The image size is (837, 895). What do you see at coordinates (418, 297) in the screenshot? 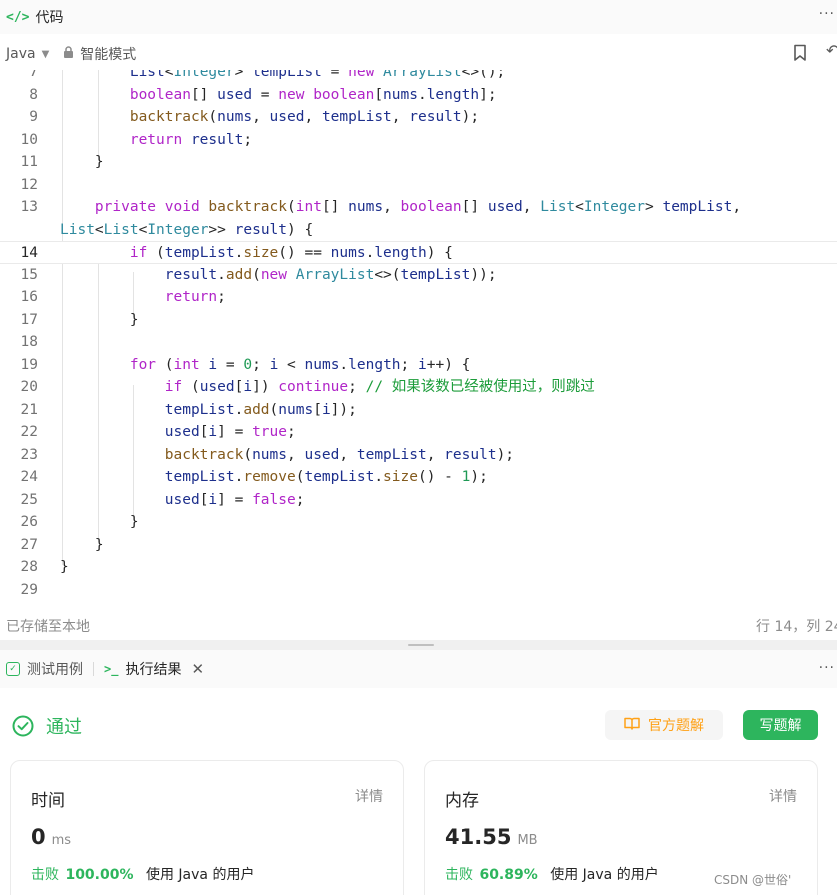
I see `code-line: 16 return;` at bounding box center [418, 297].